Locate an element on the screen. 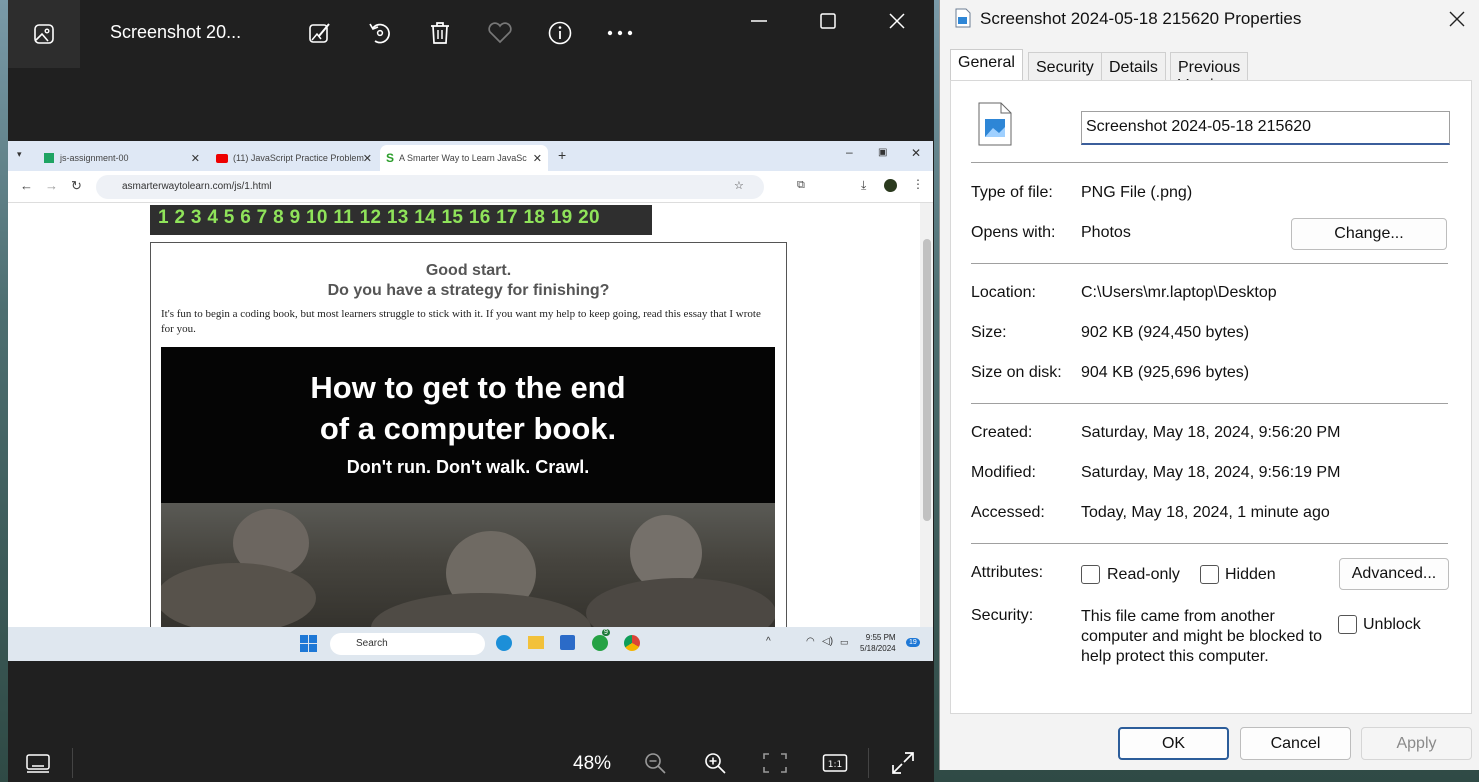  tab-general: General is located at coordinates (986, 64).